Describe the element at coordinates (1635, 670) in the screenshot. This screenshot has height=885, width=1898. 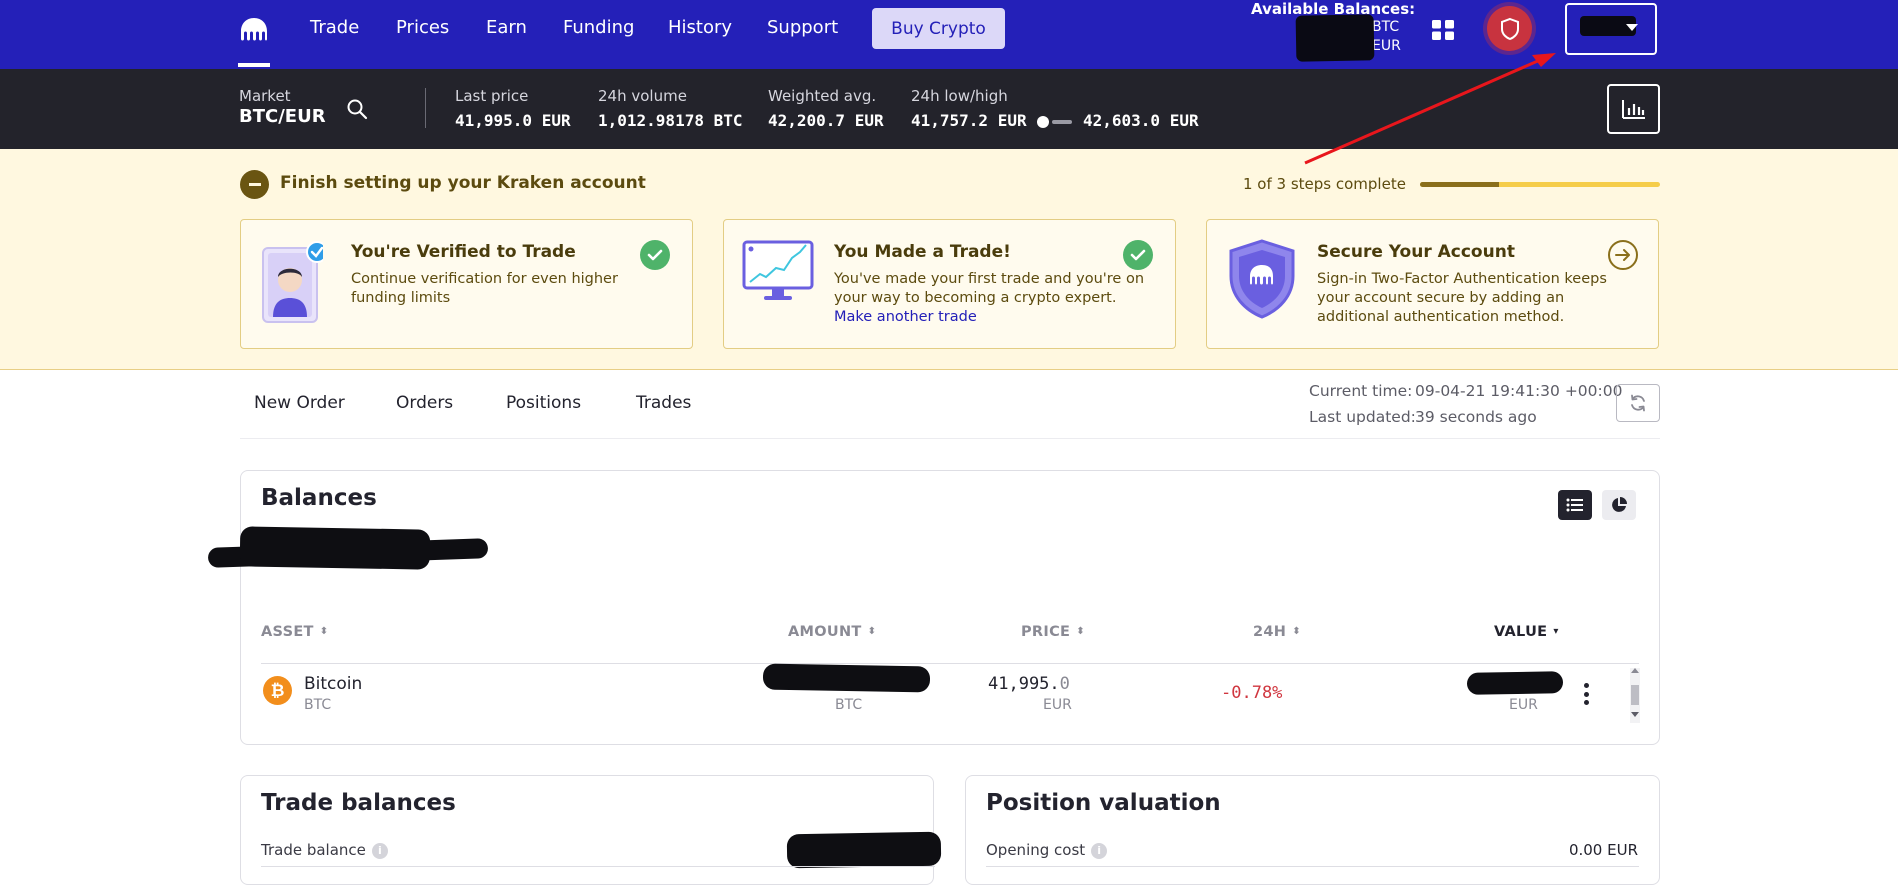
I see `scroll-up-arrow` at that location.